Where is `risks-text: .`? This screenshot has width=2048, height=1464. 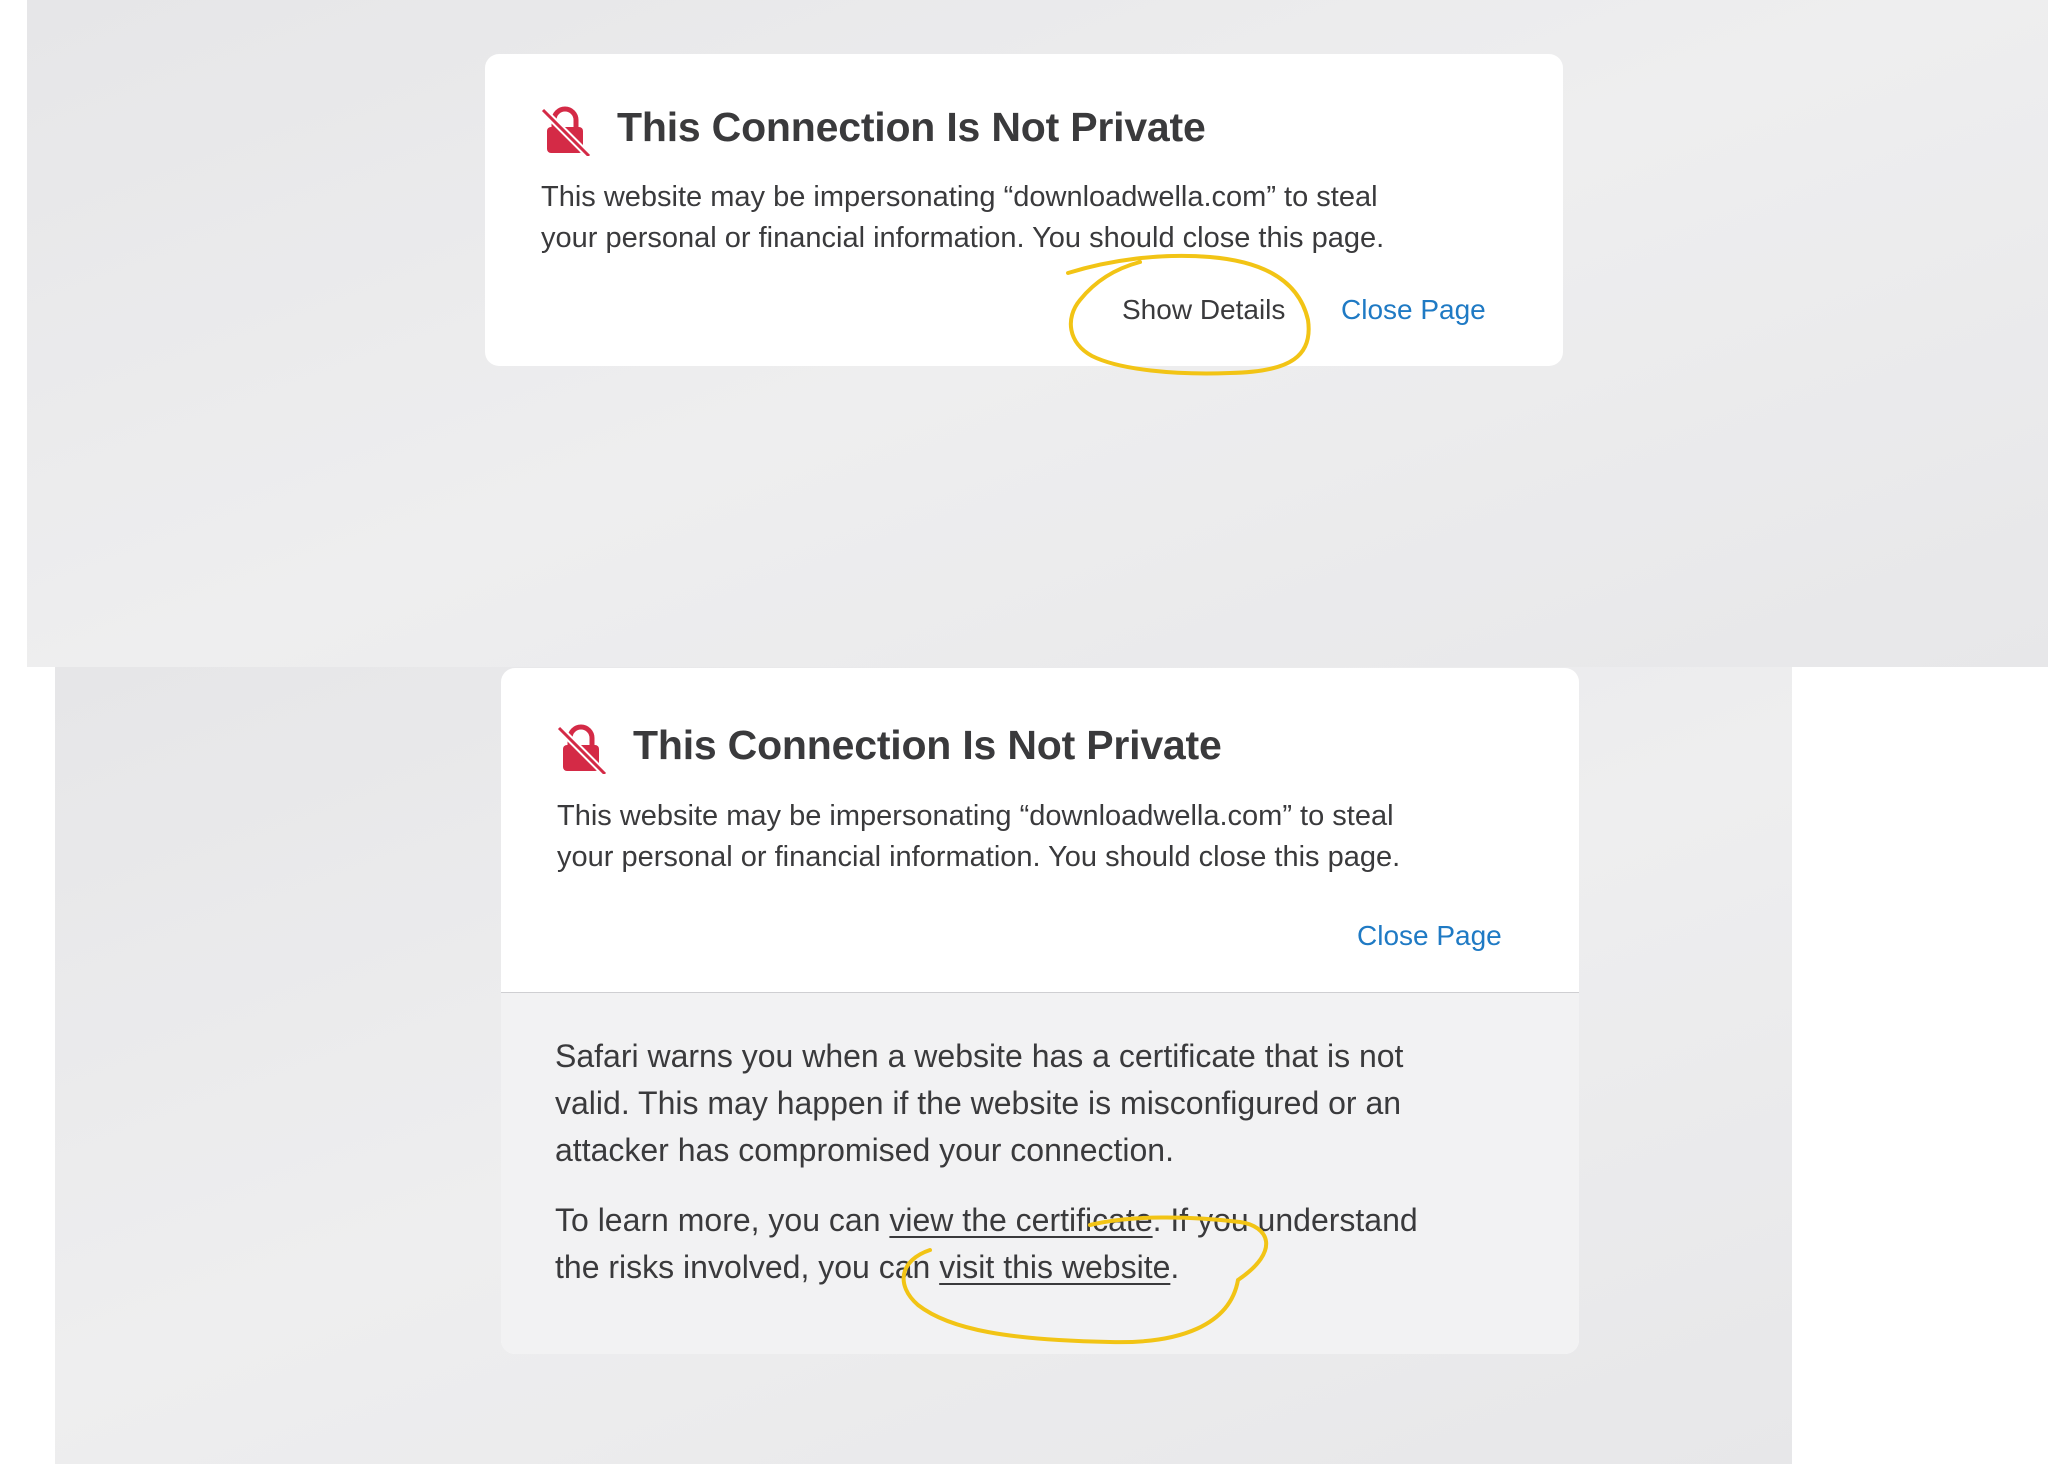 risks-text: . is located at coordinates (1175, 1267).